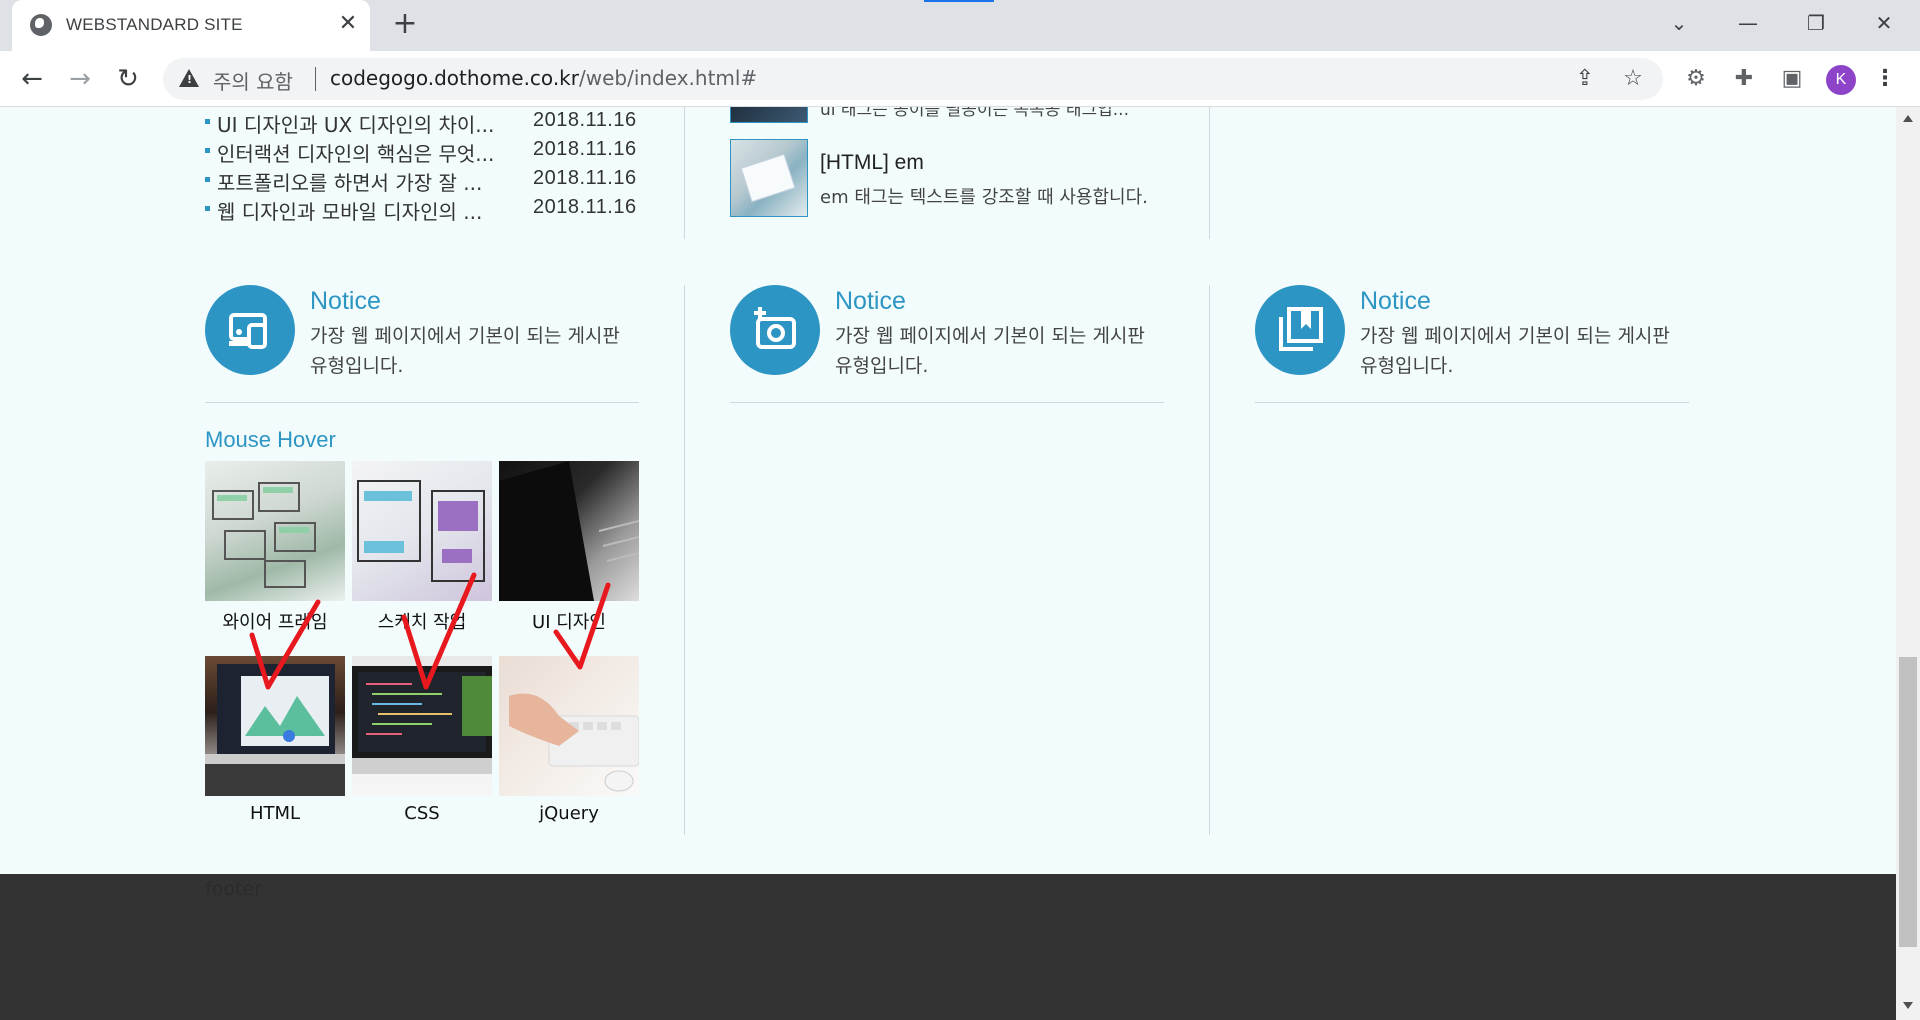 The width and height of the screenshot is (1920, 1020). I want to click on new-tab-button: +, so click(405, 24).